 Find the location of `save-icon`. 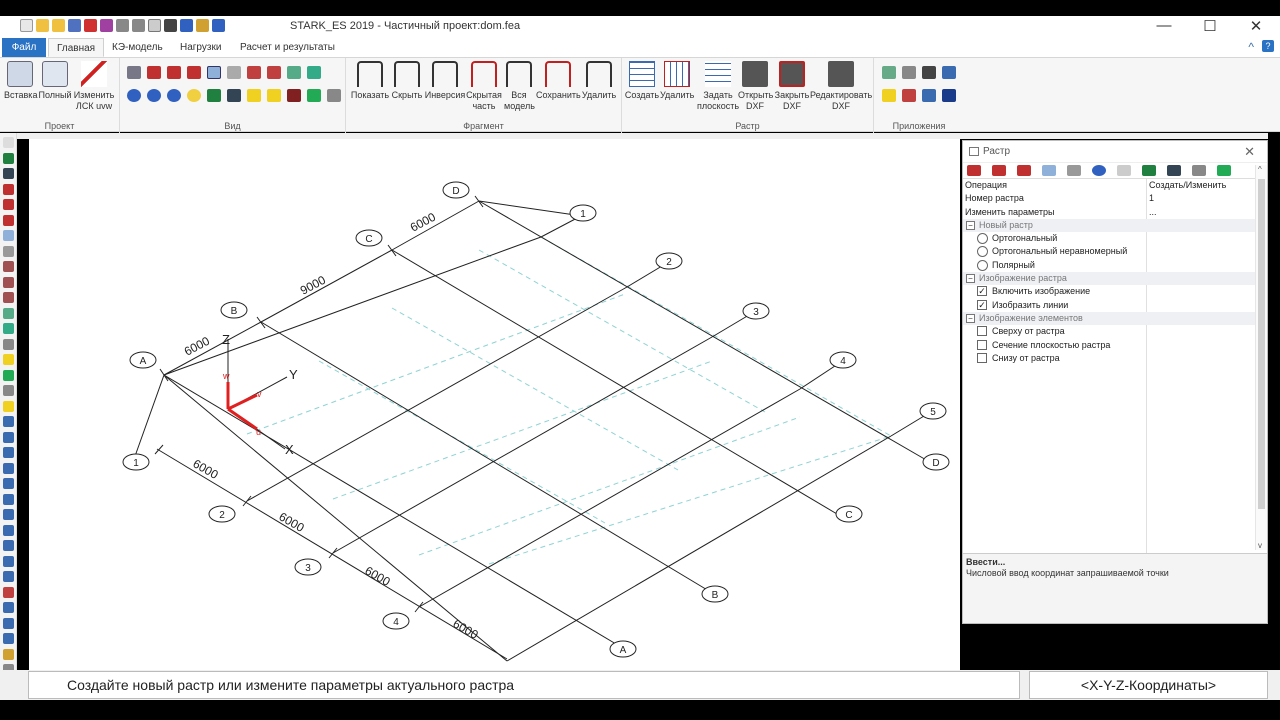

save-icon is located at coordinates (74, 25).